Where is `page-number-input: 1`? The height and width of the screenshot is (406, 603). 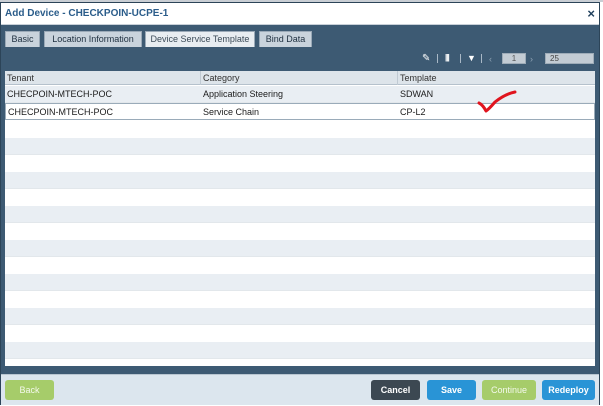
page-number-input: 1 is located at coordinates (514, 58).